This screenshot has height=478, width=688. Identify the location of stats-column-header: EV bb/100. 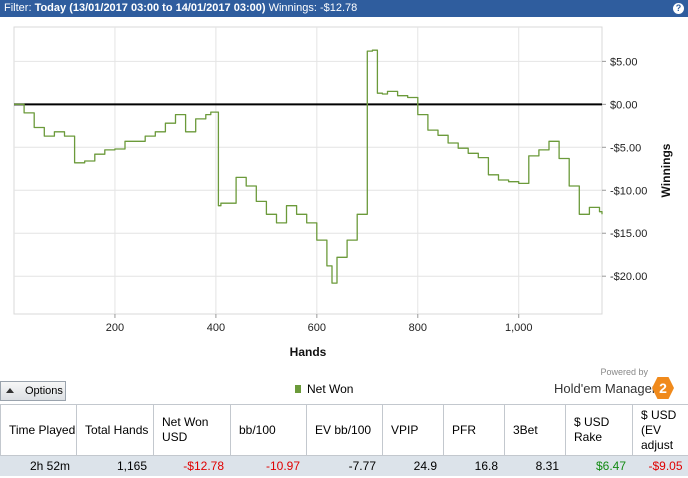
(344, 430).